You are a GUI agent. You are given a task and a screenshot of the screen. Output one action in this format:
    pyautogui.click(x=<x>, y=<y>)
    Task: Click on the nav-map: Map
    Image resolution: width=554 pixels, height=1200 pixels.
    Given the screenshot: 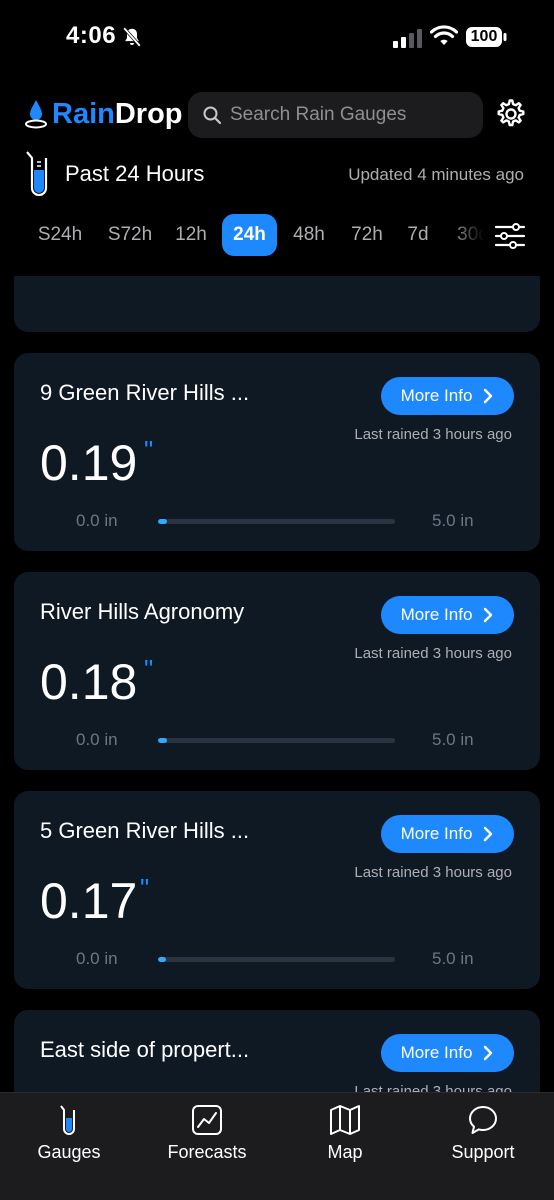 What is the action you would take?
    pyautogui.click(x=345, y=1133)
    